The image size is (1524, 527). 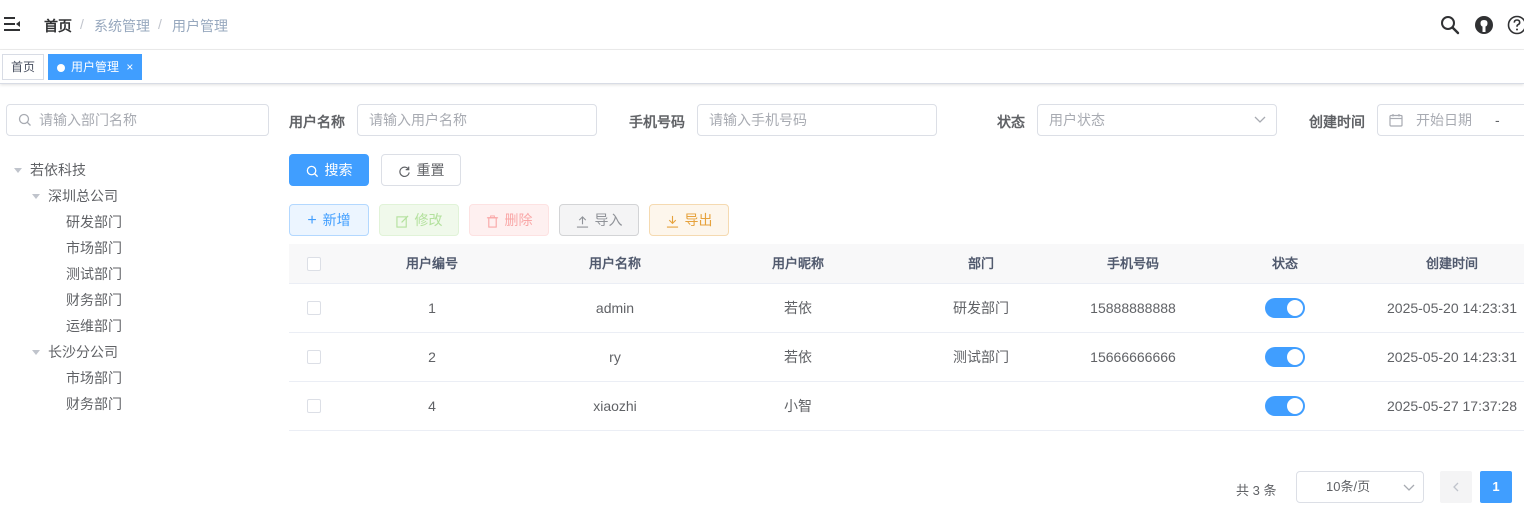 I want to click on trash-icon, so click(x=492, y=221).